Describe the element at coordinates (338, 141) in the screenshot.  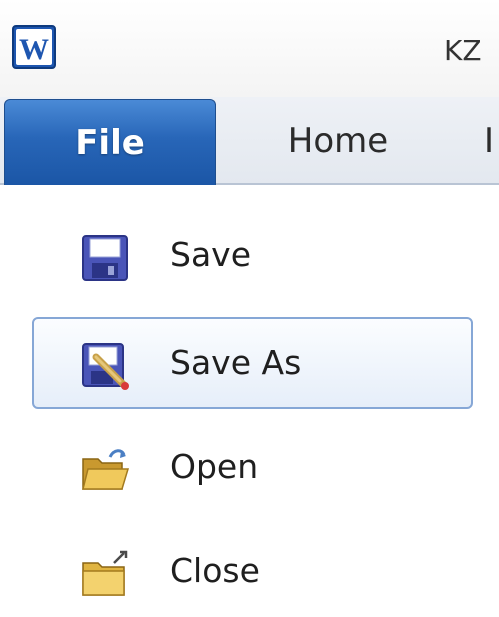
I see `tab-home: Home` at that location.